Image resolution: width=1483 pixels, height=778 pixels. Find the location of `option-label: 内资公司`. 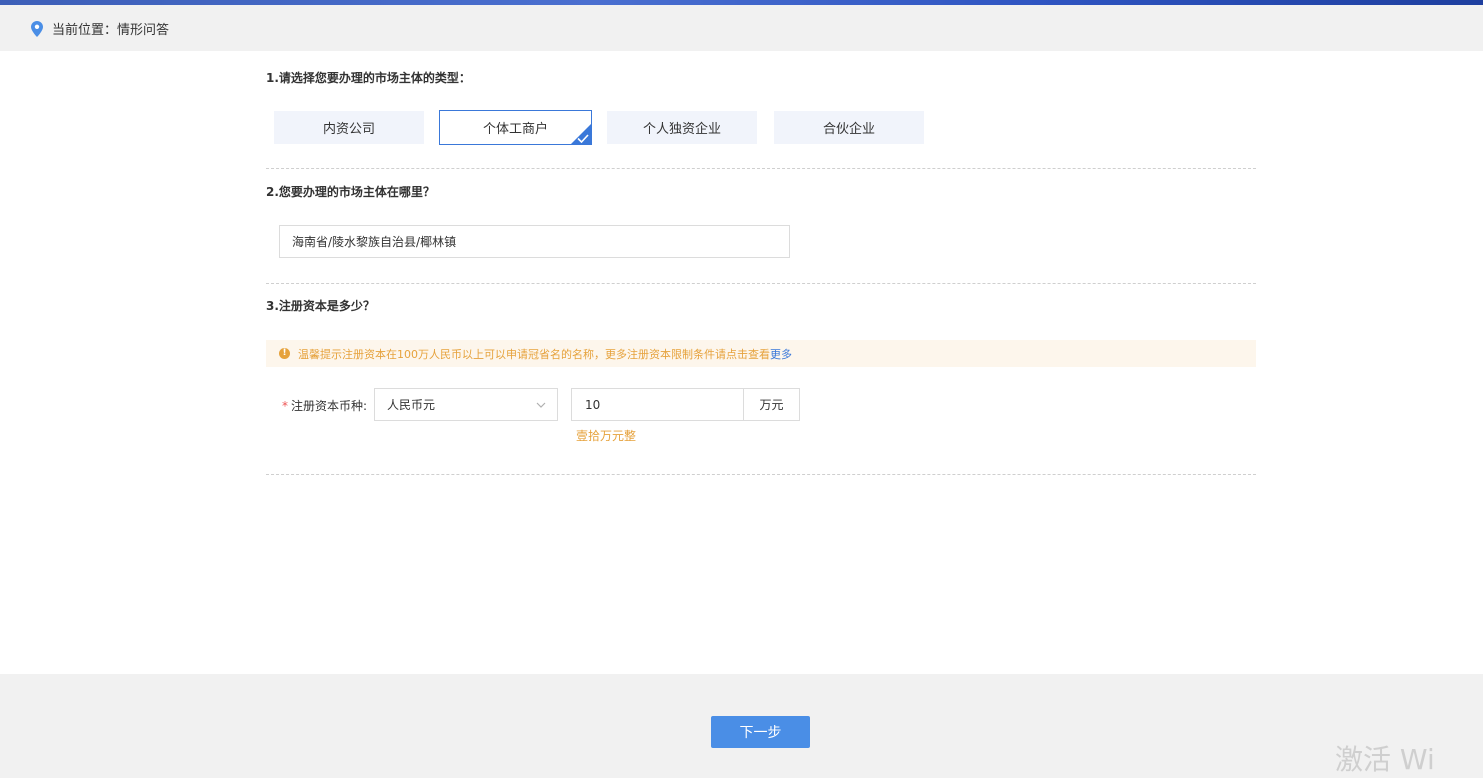

option-label: 内资公司 is located at coordinates (348, 129).